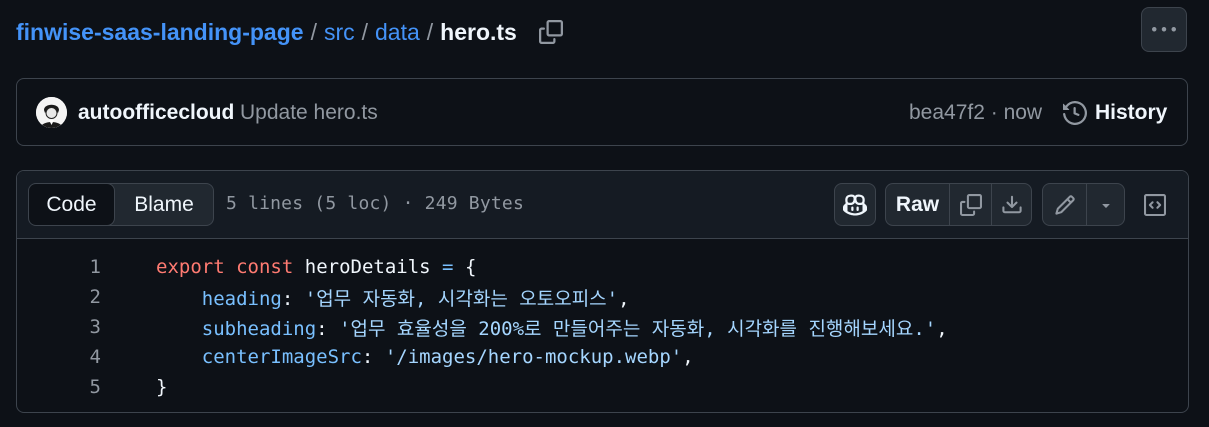  I want to click on line-content: }, so click(161, 387).